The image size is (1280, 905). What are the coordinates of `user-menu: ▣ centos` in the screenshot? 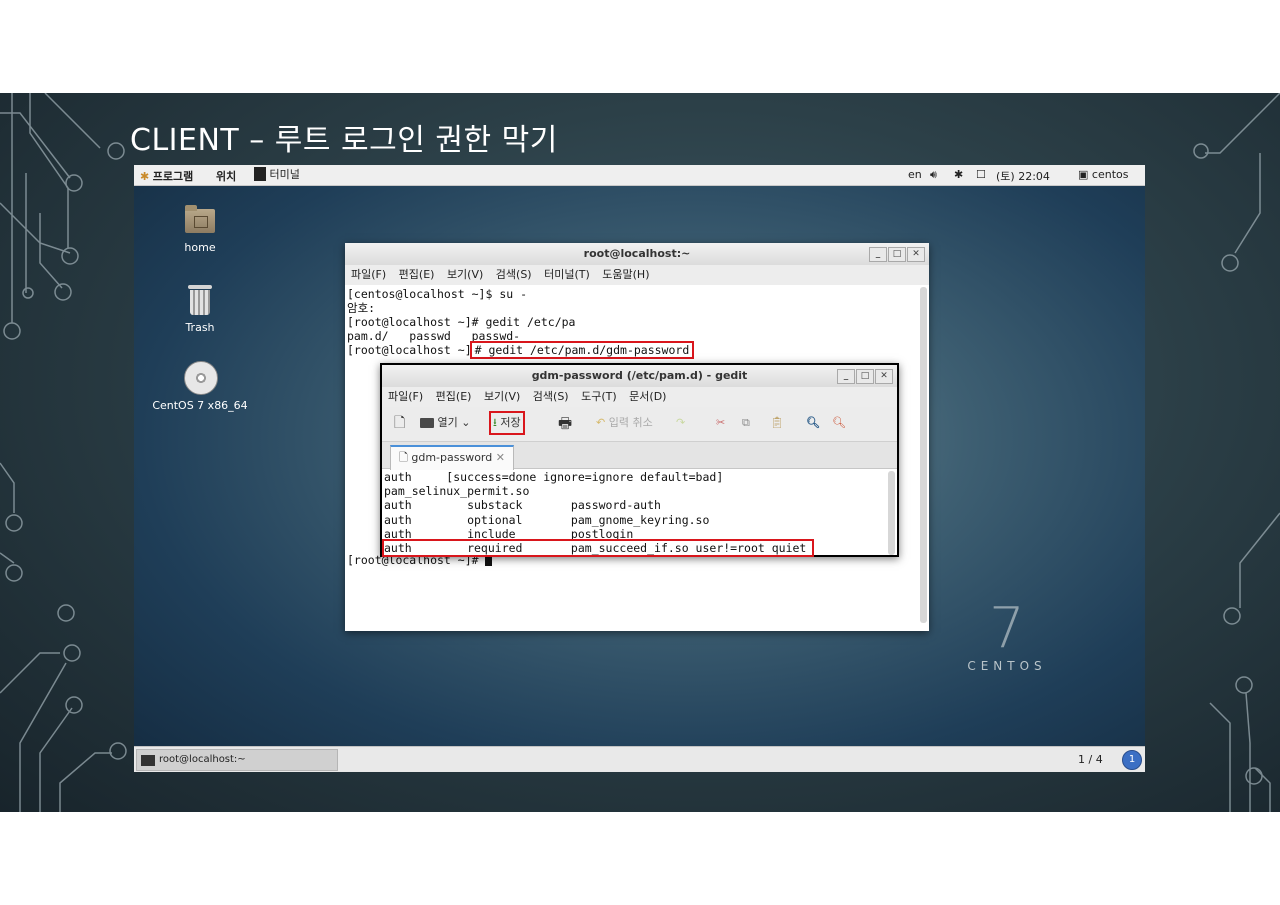 It's located at (1103, 174).